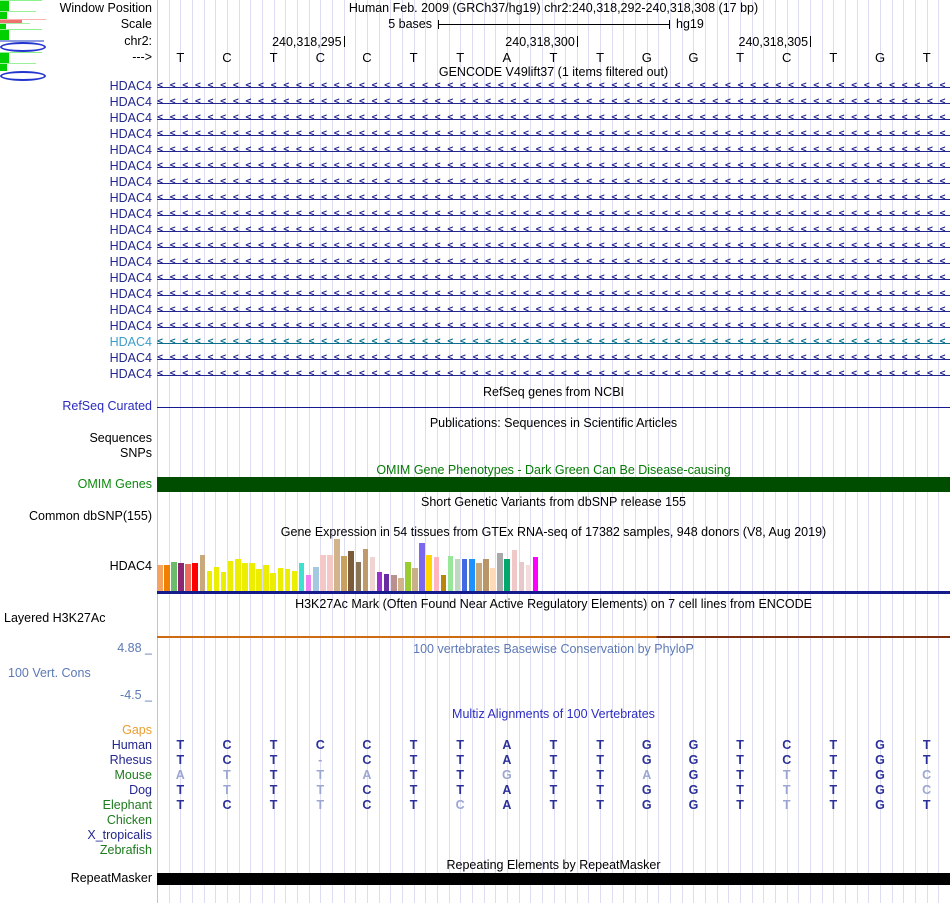 The width and height of the screenshot is (950, 903). What do you see at coordinates (553, 407) in the screenshot?
I see `refseq-gene-line` at bounding box center [553, 407].